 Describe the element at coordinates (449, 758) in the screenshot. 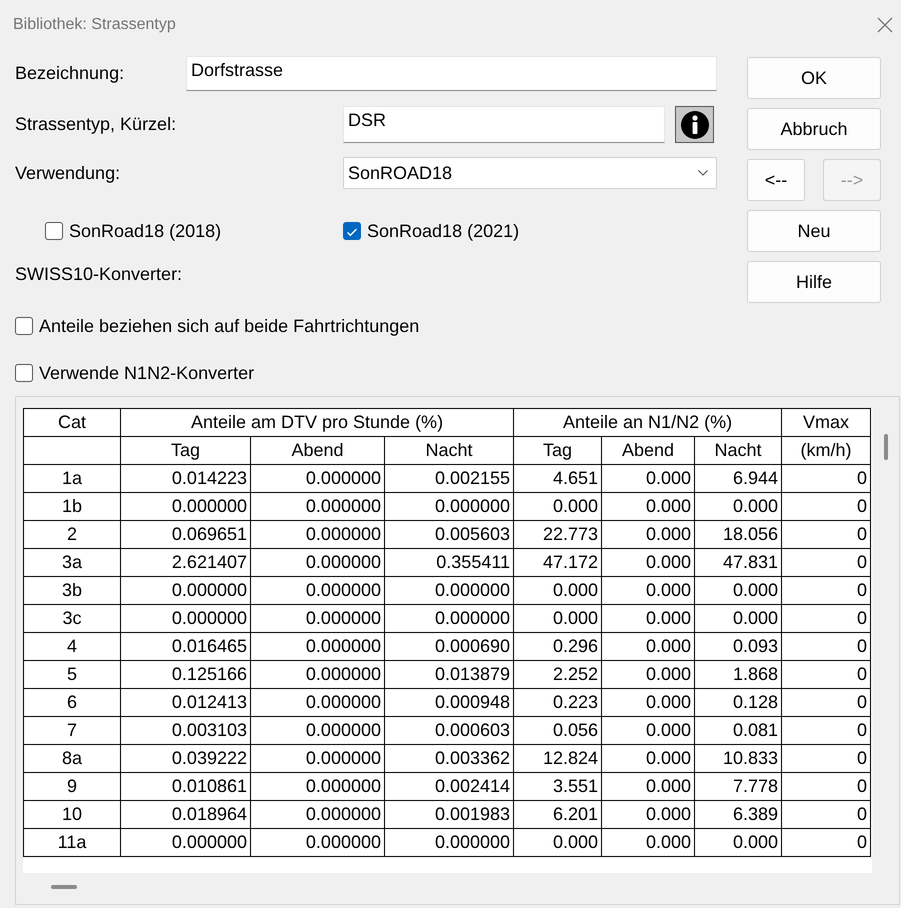

I see `table-cell: 0.003362` at that location.